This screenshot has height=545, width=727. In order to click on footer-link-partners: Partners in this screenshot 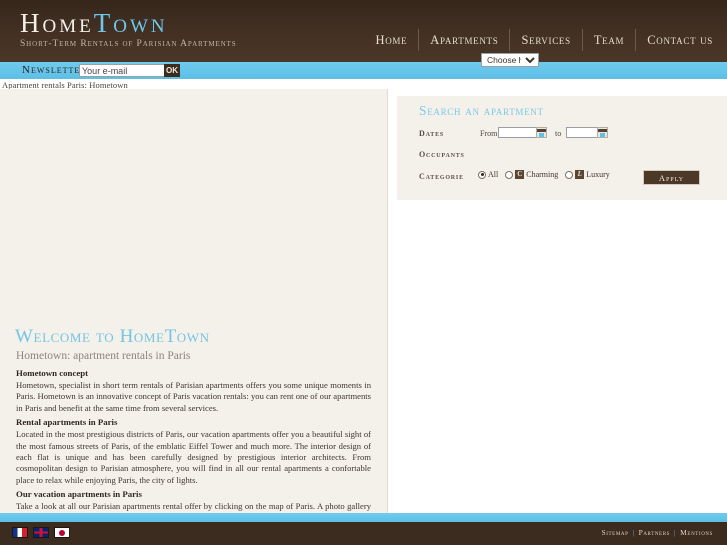, I will do `click(654, 532)`.